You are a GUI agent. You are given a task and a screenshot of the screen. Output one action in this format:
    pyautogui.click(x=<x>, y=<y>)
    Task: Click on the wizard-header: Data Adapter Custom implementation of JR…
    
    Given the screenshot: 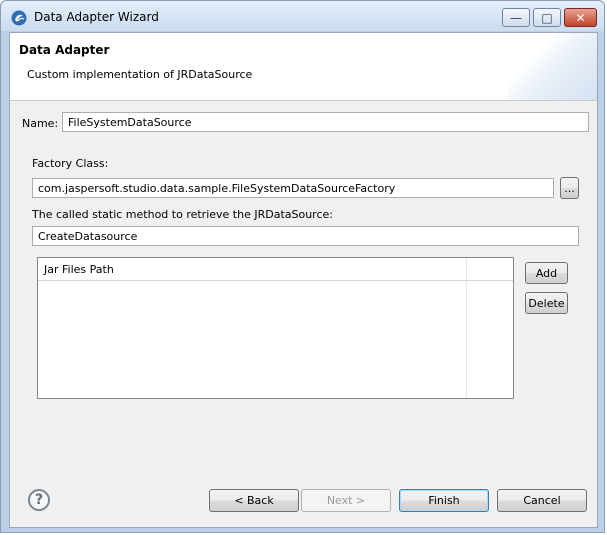 What is the action you would take?
    pyautogui.click(x=303, y=67)
    